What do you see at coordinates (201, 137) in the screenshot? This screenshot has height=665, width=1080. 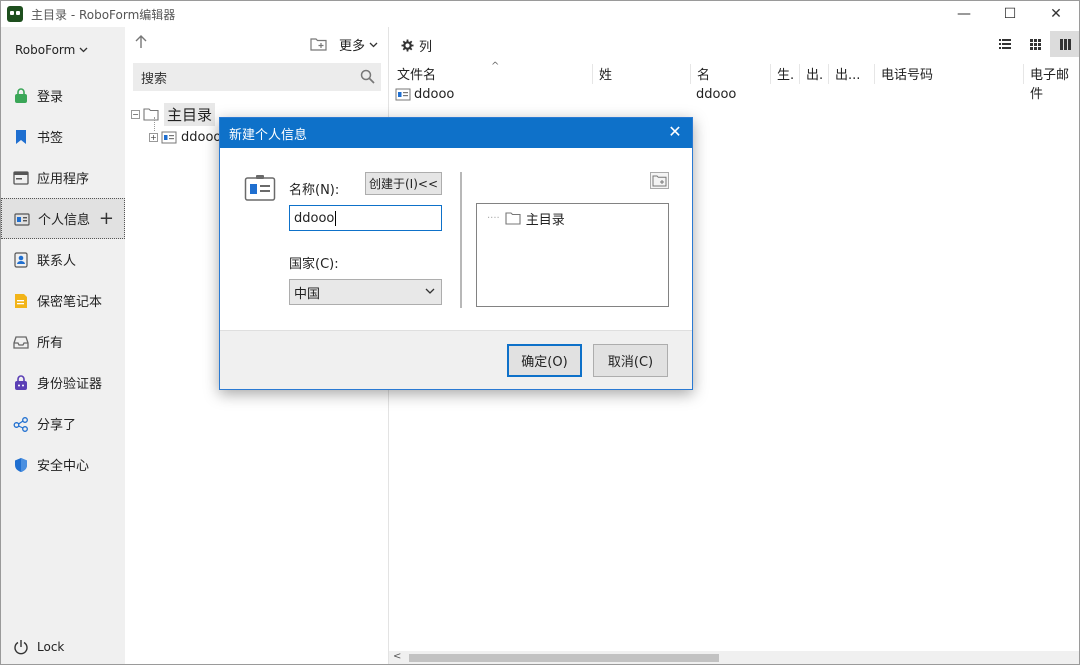 I see `tree-child-label: ddooo` at bounding box center [201, 137].